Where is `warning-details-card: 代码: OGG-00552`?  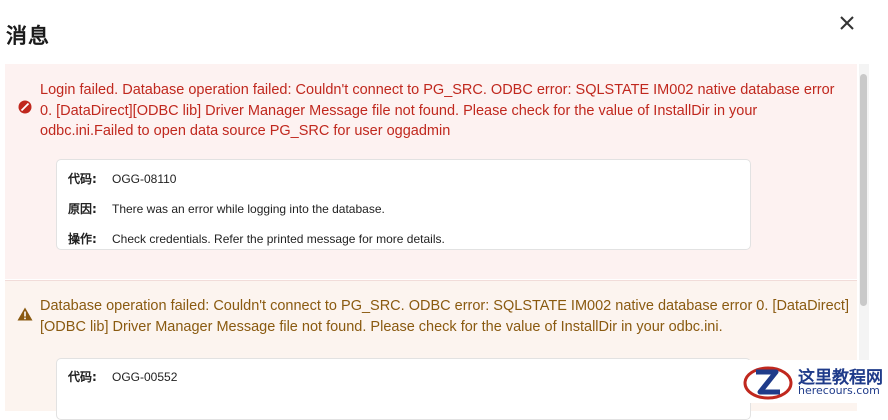
warning-details-card: 代码: OGG-00552 is located at coordinates (403, 389).